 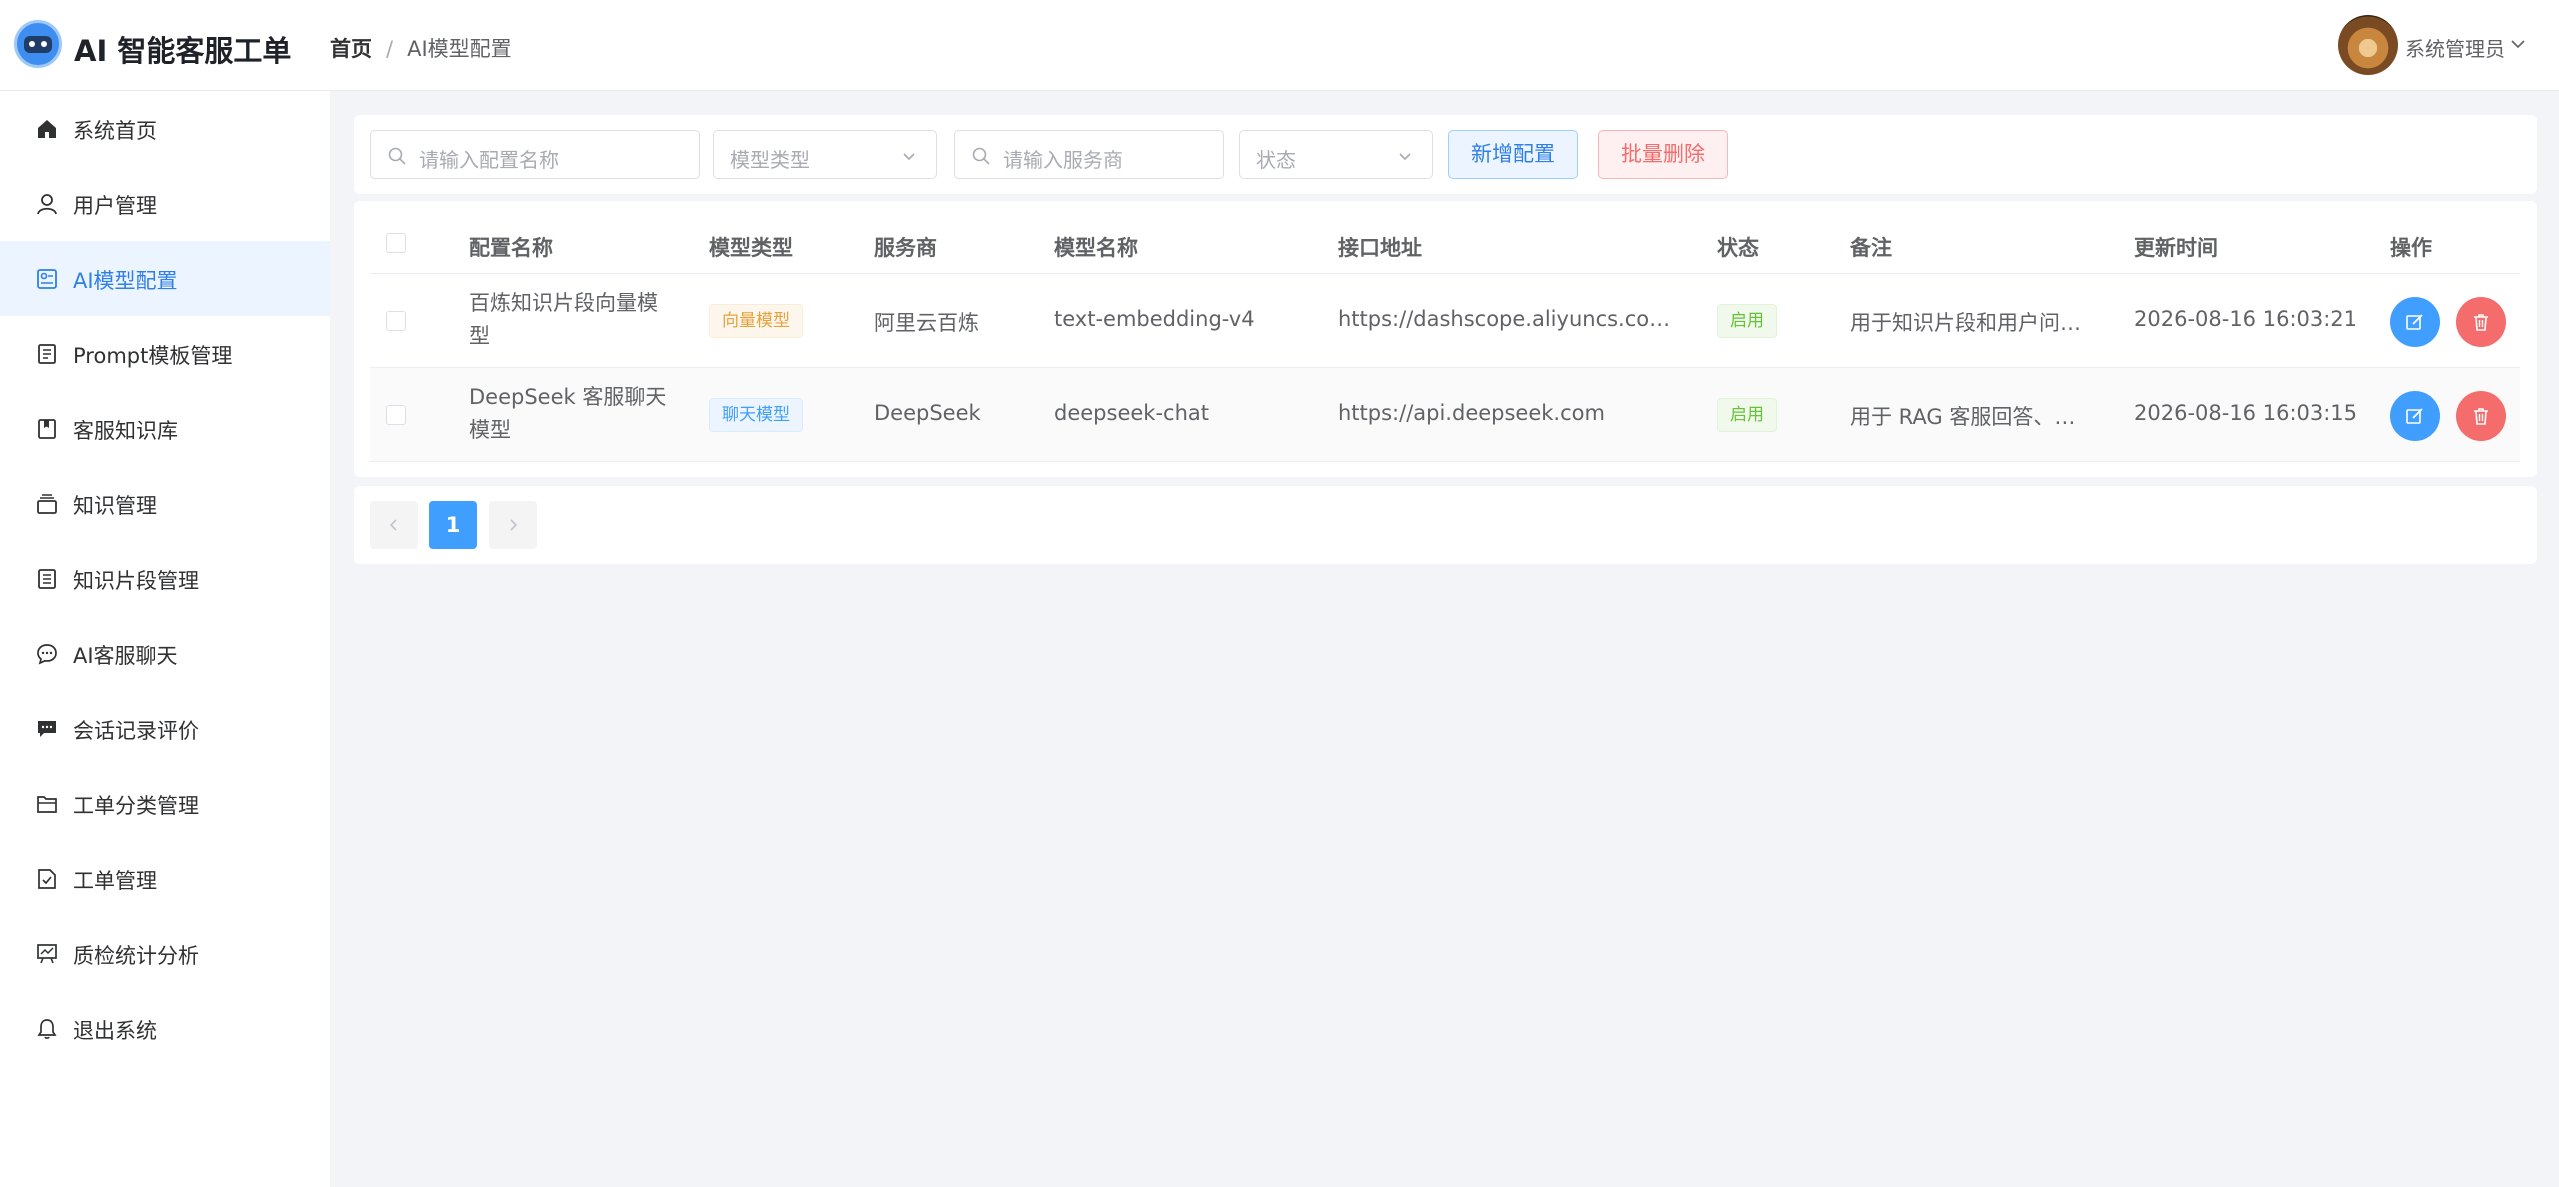 I want to click on status-placeholder: 状态, so click(x=1276, y=160).